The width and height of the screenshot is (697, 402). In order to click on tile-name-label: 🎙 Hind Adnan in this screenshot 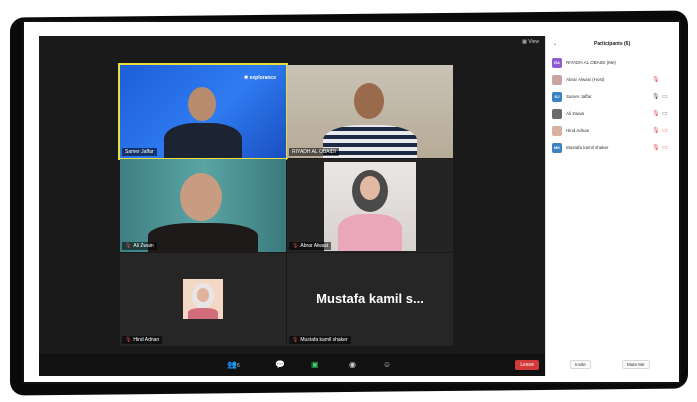, I will do `click(142, 340)`.